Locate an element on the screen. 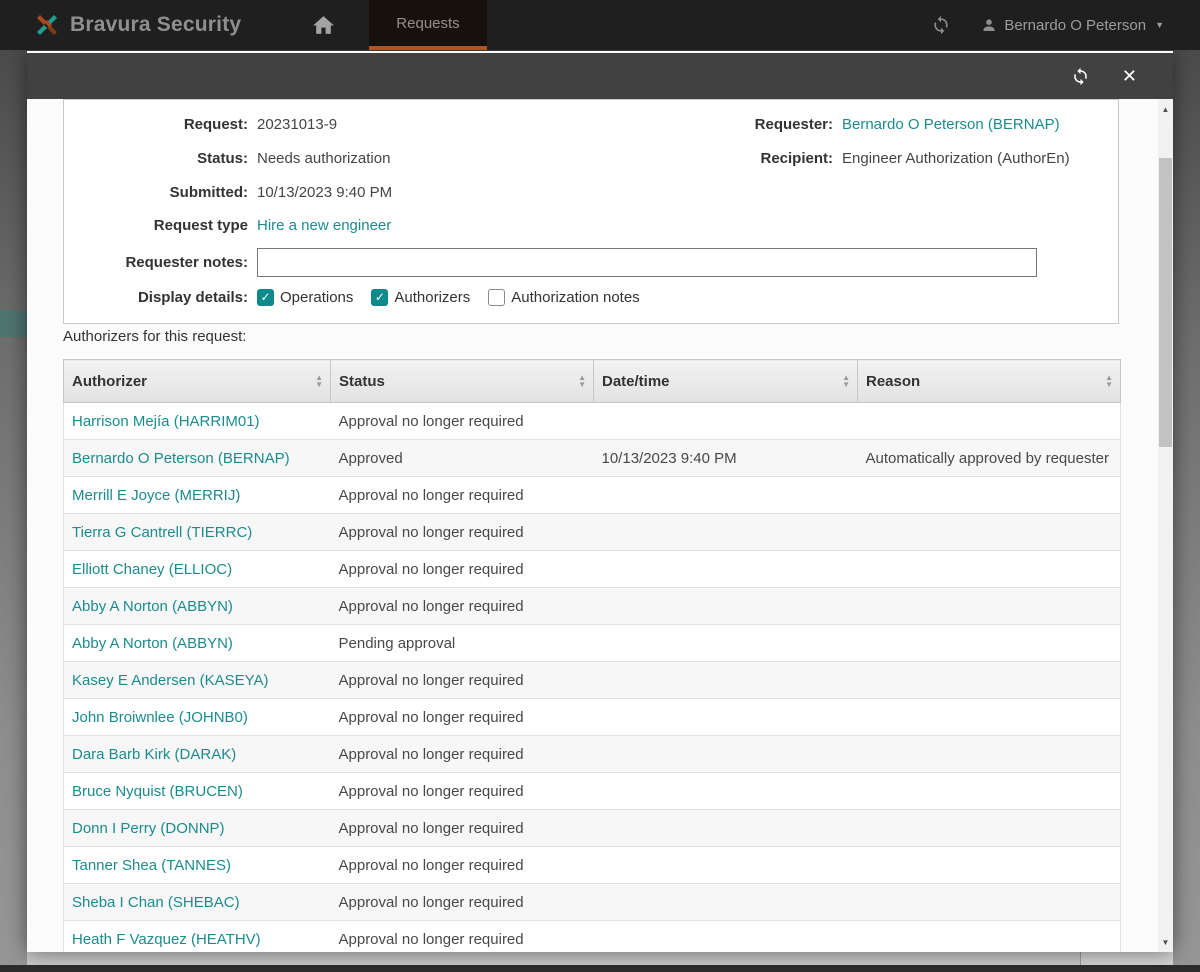  checkbox-authorization-notes: Authorization notes is located at coordinates (564, 297).